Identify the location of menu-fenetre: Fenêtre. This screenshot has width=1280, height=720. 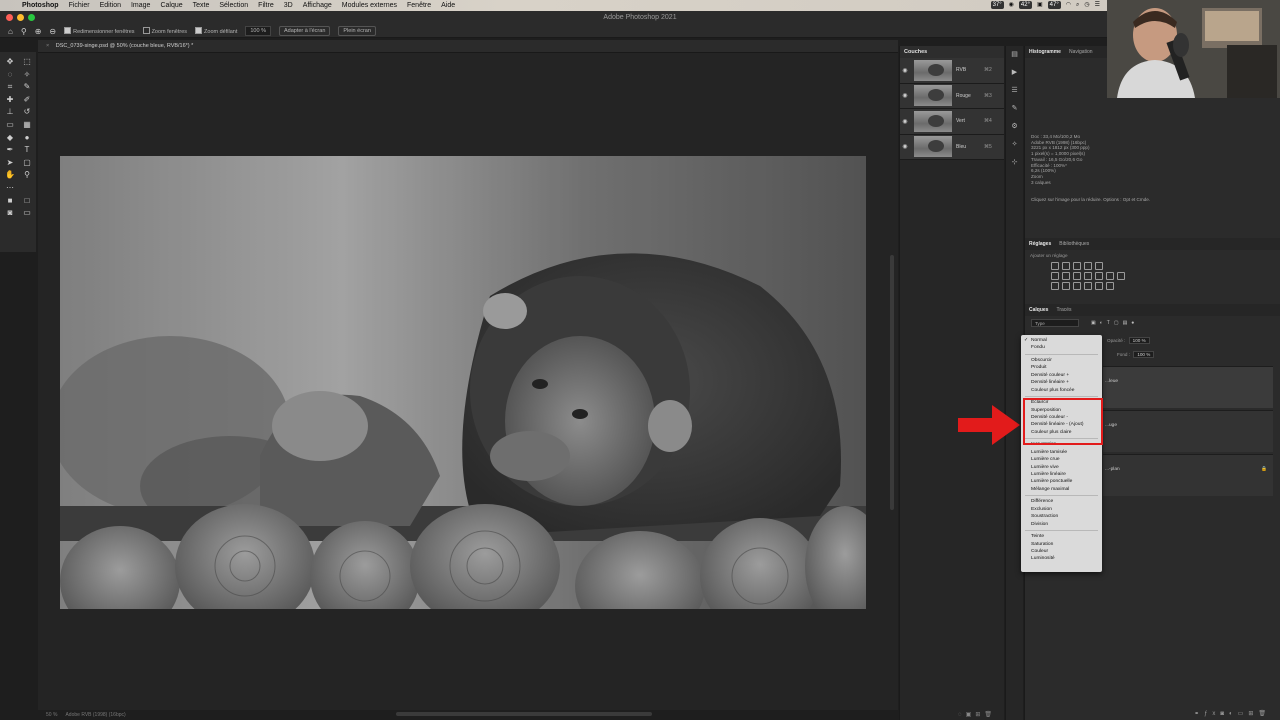
(419, 5).